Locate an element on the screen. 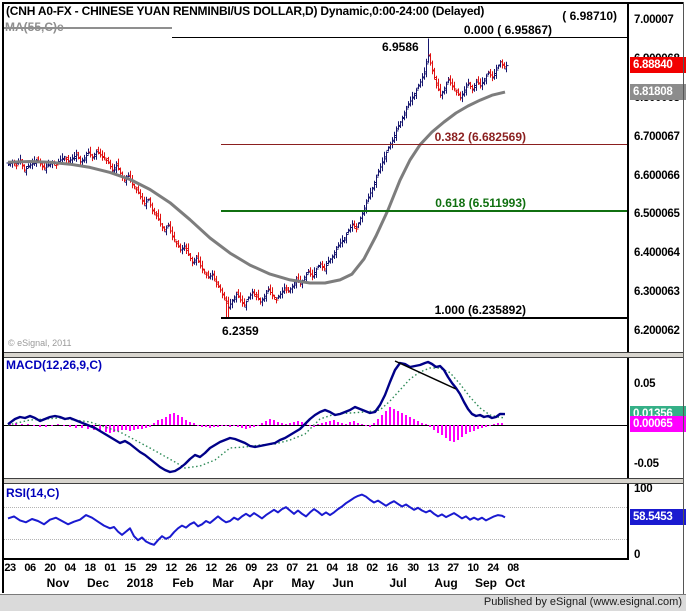 The image size is (686, 611). fib-retracement-label: 1.000 (6.235892) is located at coordinates (480, 309).